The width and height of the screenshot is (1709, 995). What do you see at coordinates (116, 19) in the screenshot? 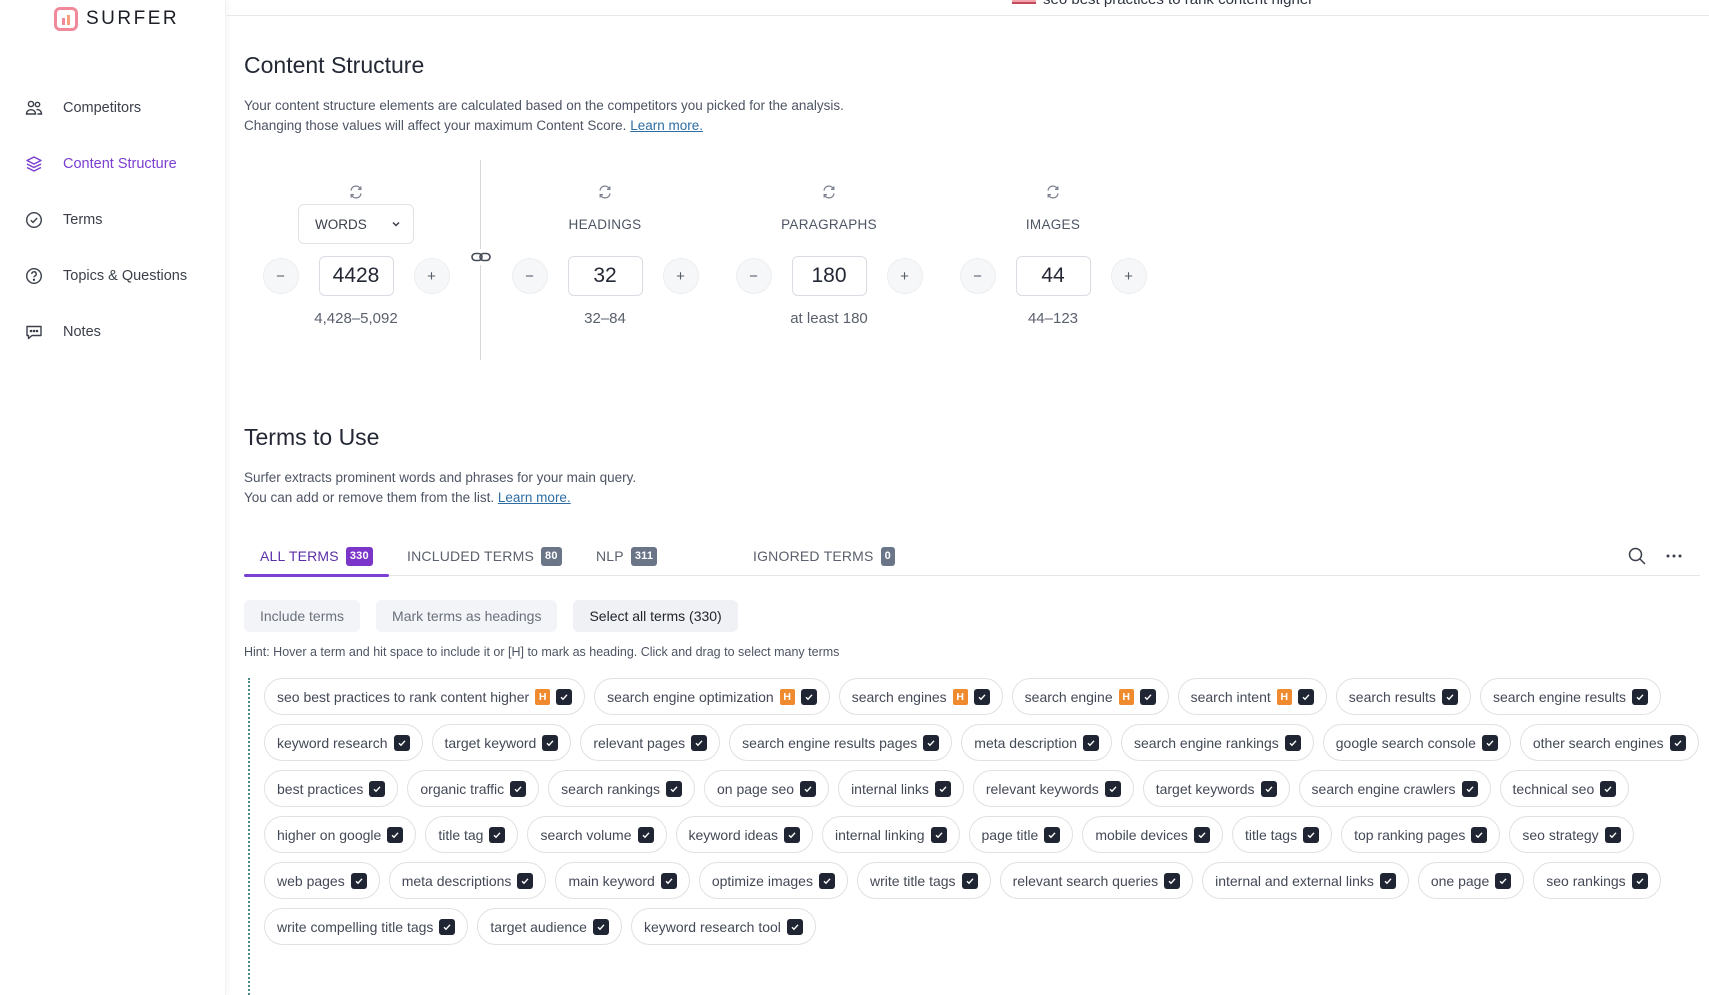
I see `logo: SURFER` at bounding box center [116, 19].